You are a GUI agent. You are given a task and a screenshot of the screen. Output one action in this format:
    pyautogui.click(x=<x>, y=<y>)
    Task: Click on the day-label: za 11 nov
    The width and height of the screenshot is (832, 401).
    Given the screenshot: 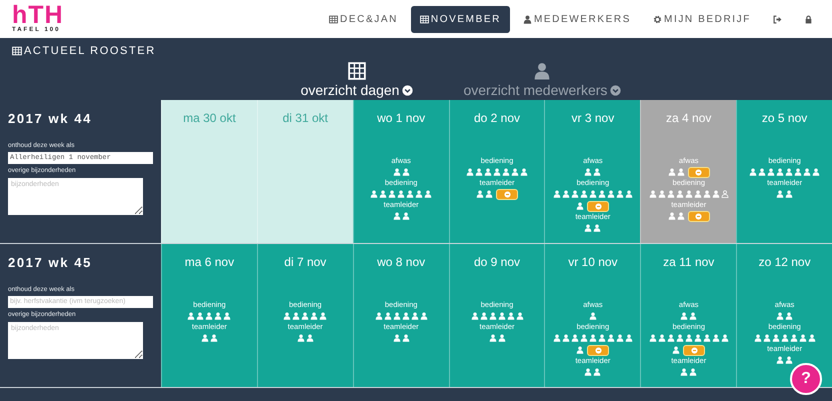 What is the action you would take?
    pyautogui.click(x=688, y=262)
    